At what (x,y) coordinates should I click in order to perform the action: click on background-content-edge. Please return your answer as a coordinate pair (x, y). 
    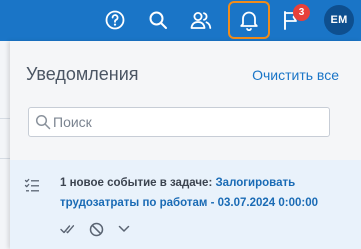
    Looking at the image, I should click on (5, 145).